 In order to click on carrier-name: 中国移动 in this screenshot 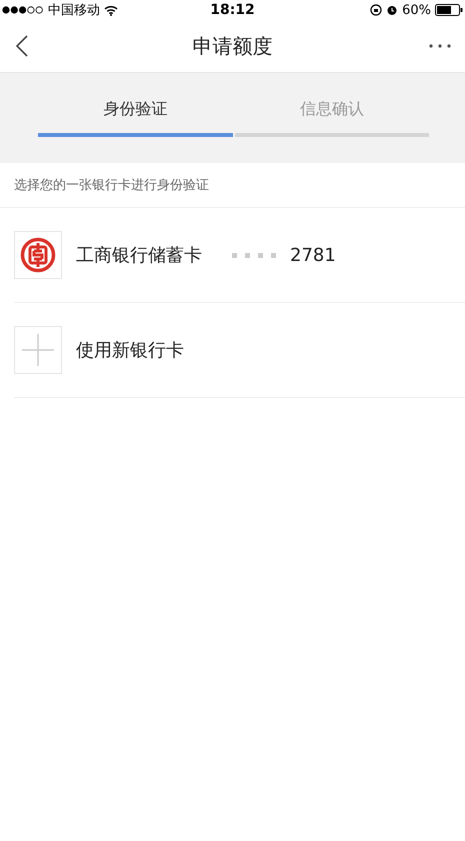, I will do `click(74, 10)`.